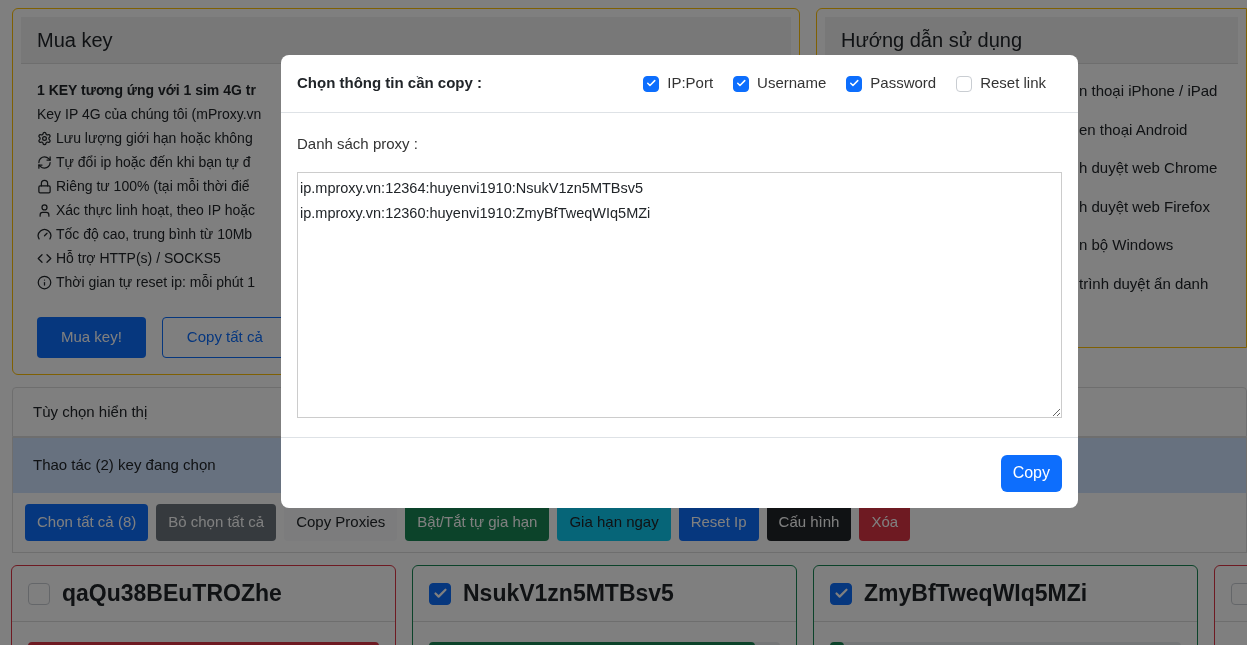 This screenshot has height=645, width=1247. I want to click on list-label: Danh sách proxy :, so click(358, 144).